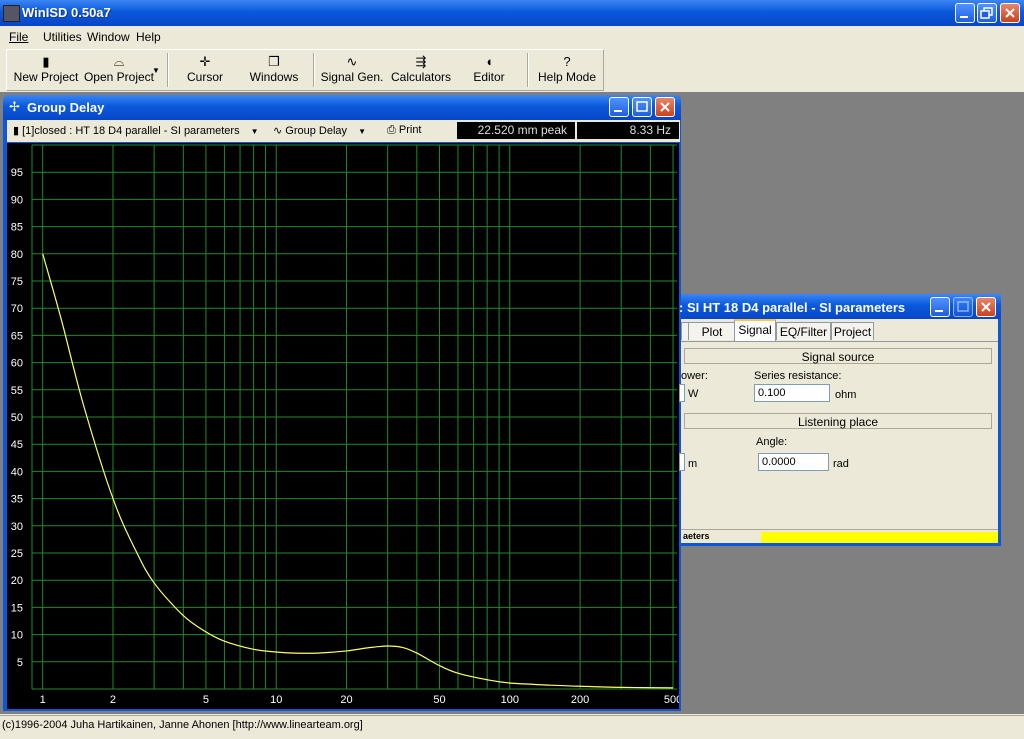 This screenshot has width=1024, height=739. I want to click on distance-field, so click(682, 462).